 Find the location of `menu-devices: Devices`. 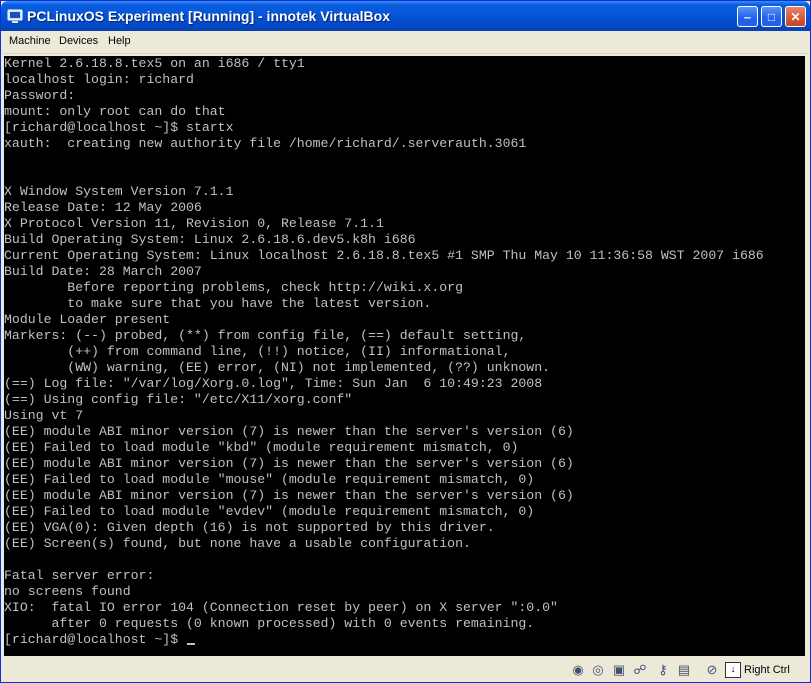

menu-devices: Devices is located at coordinates (78, 41).